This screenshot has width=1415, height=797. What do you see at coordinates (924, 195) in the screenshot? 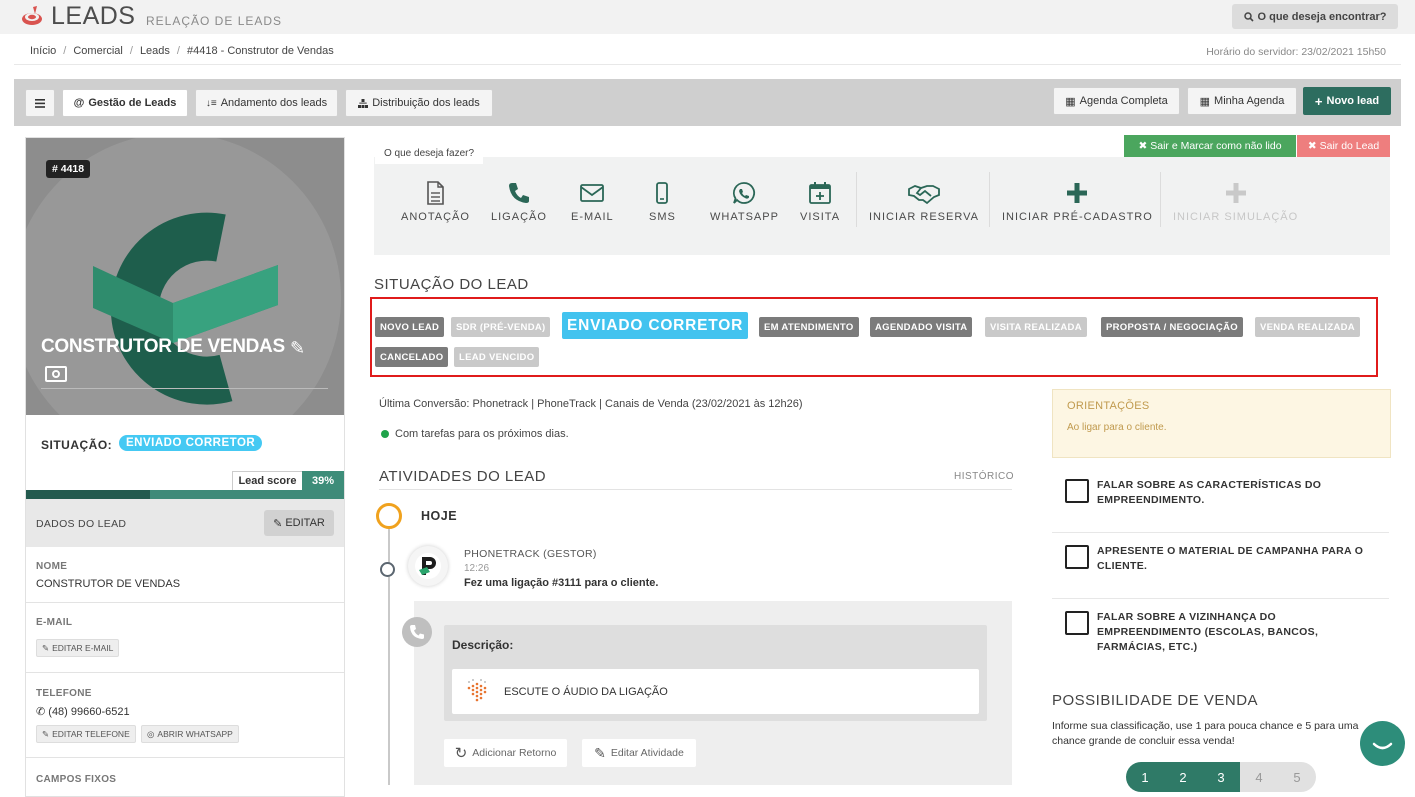
I see `handshake-icon` at bounding box center [924, 195].